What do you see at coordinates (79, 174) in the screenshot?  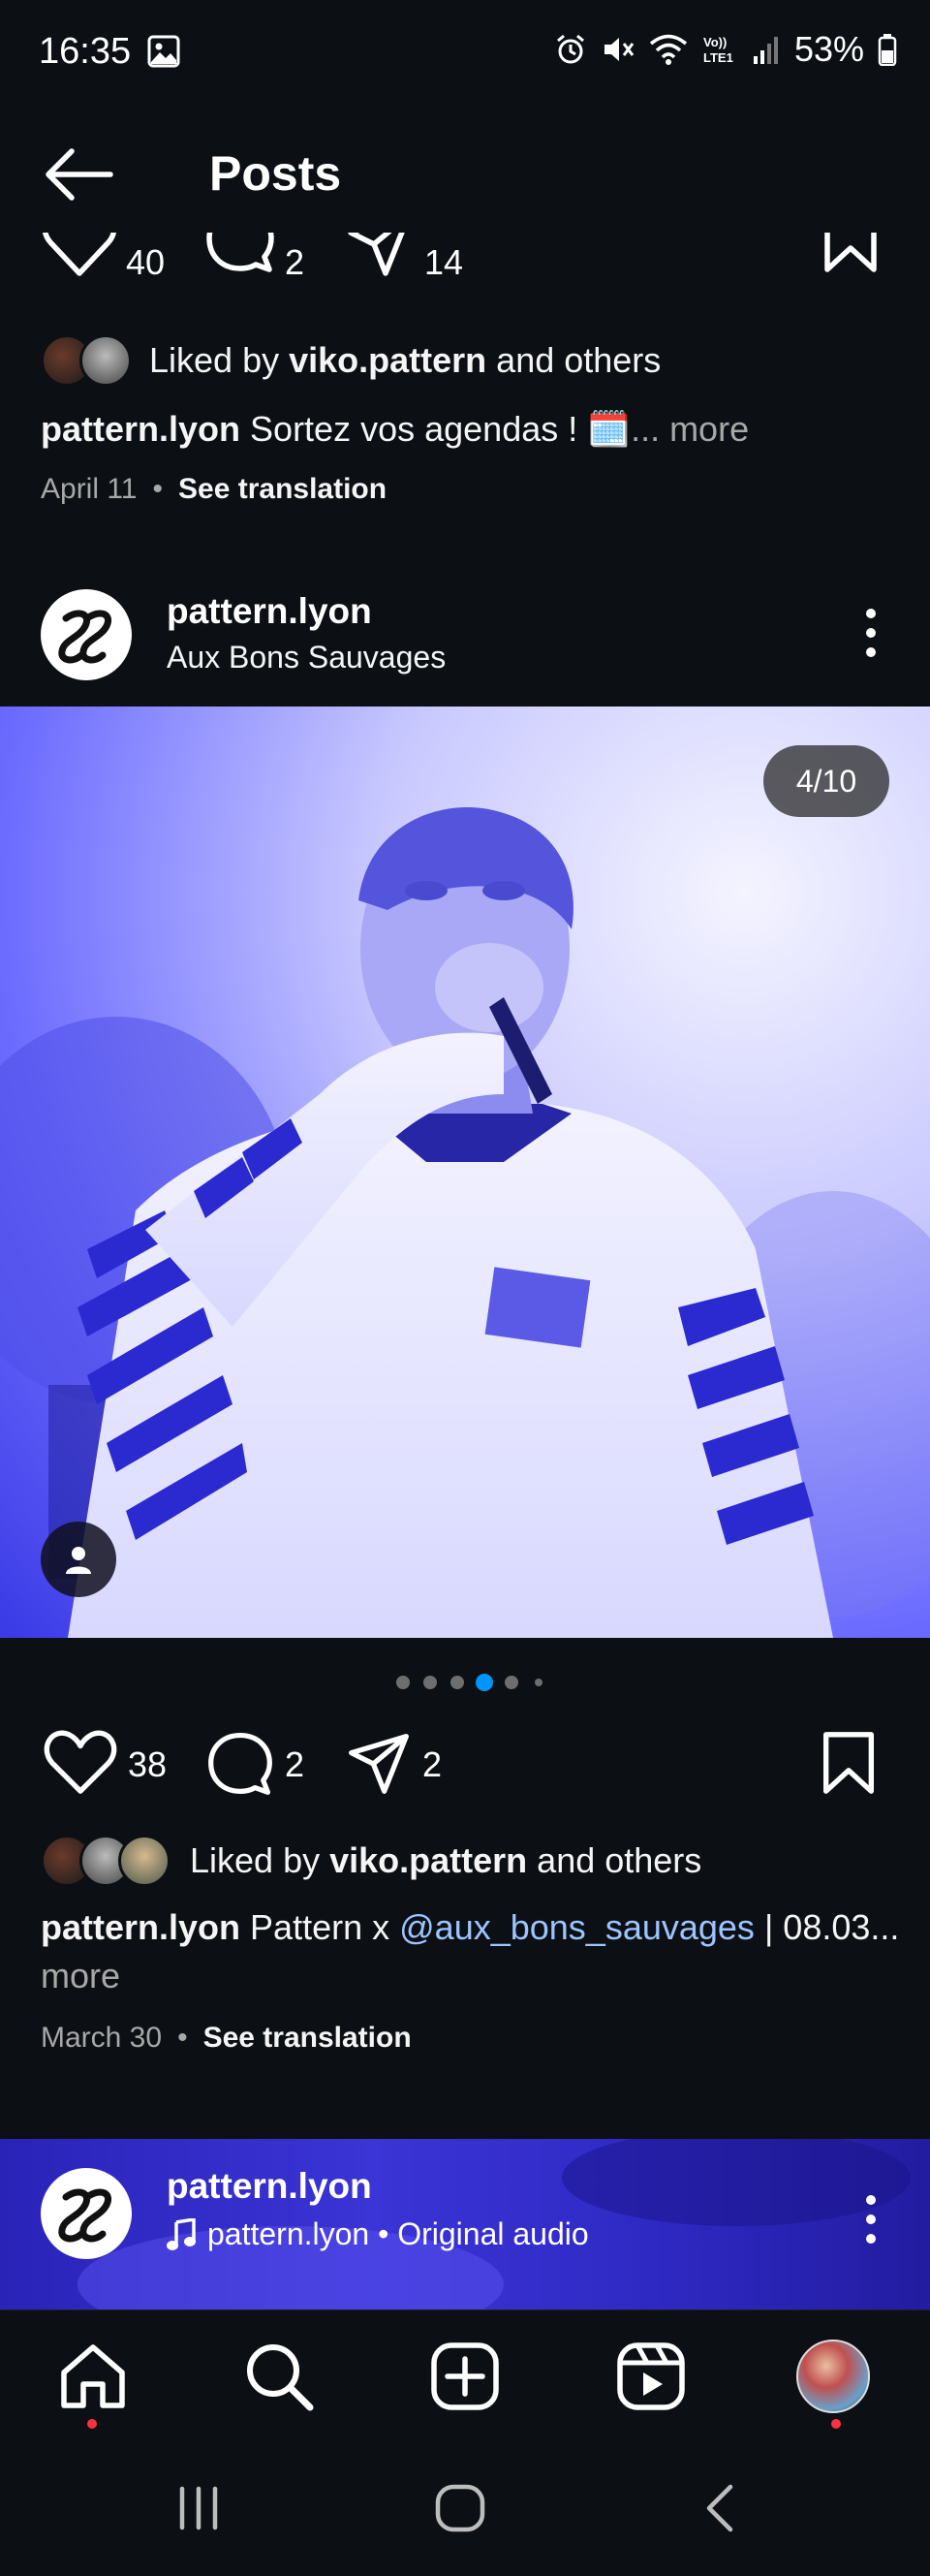 I see `arrow-left-icon` at bounding box center [79, 174].